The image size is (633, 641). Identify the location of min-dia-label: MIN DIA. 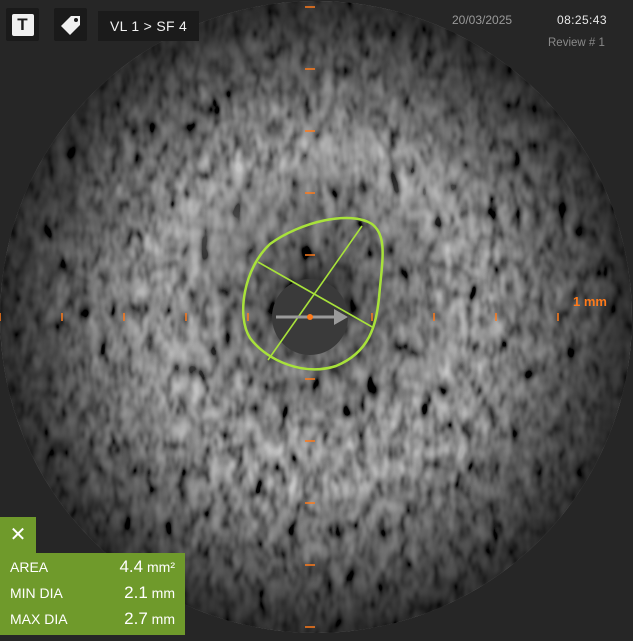
(36, 593).